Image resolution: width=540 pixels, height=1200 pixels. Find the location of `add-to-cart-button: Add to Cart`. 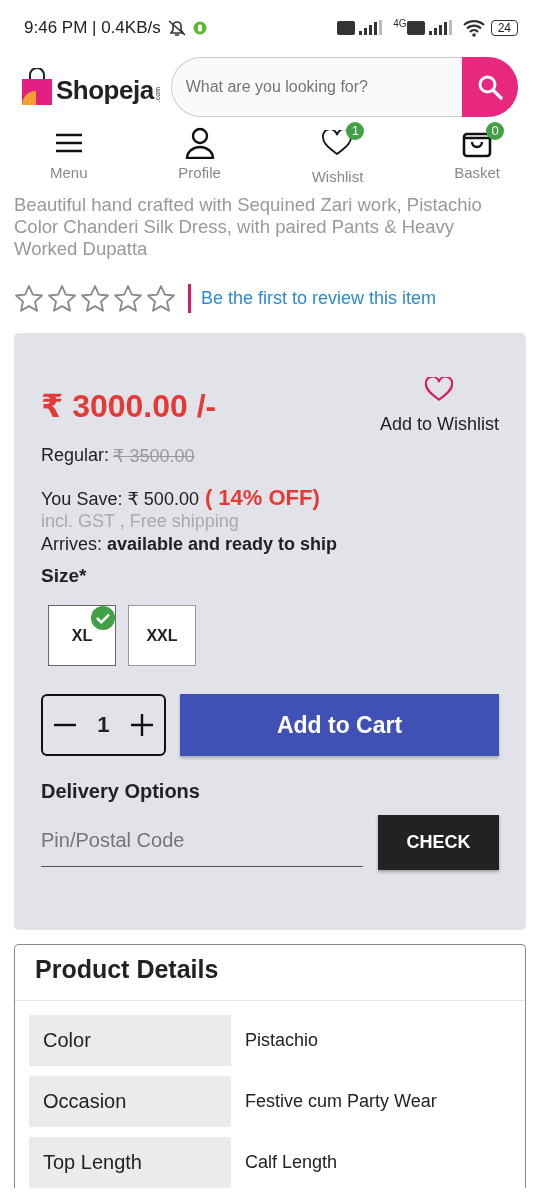

add-to-cart-button: Add to Cart is located at coordinates (339, 725).